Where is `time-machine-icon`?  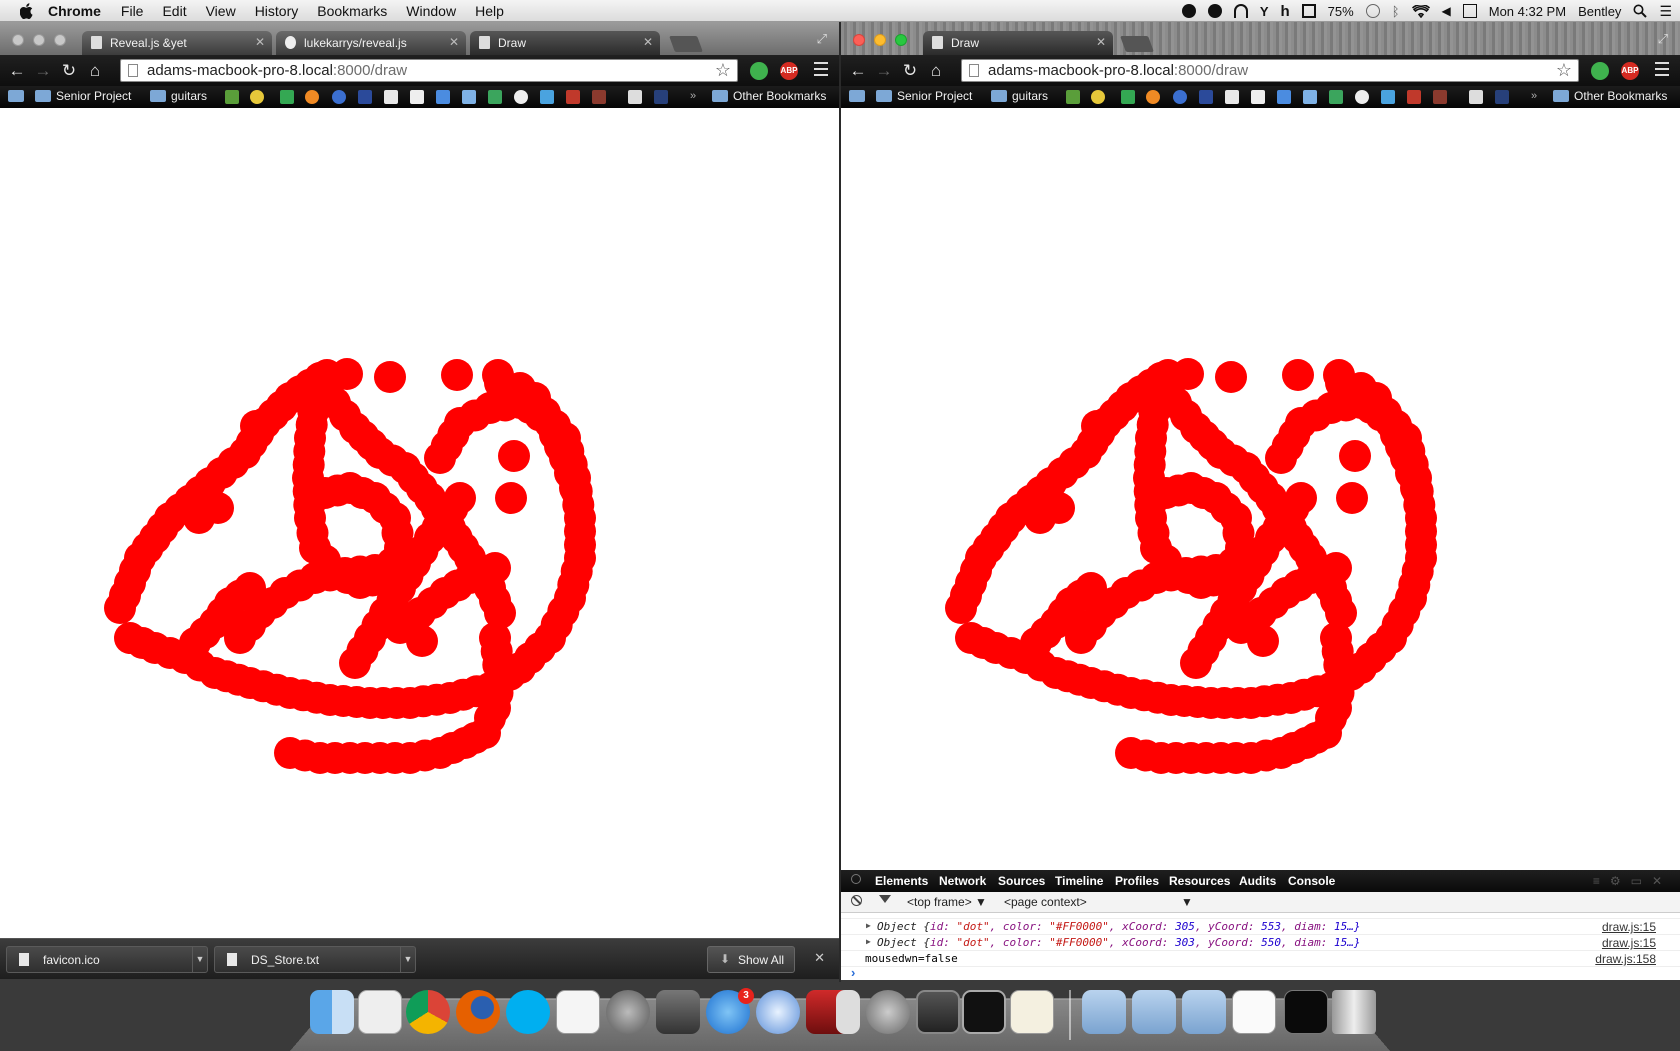 time-machine-icon is located at coordinates (1372, 11).